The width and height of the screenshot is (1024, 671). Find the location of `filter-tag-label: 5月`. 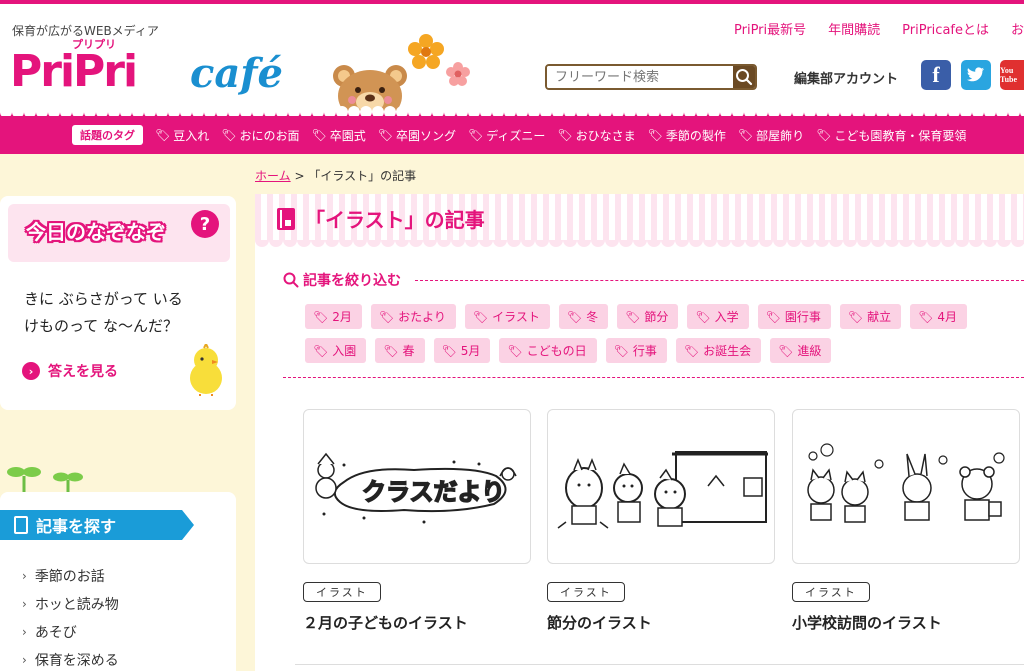

filter-tag-label: 5月 is located at coordinates (470, 351).